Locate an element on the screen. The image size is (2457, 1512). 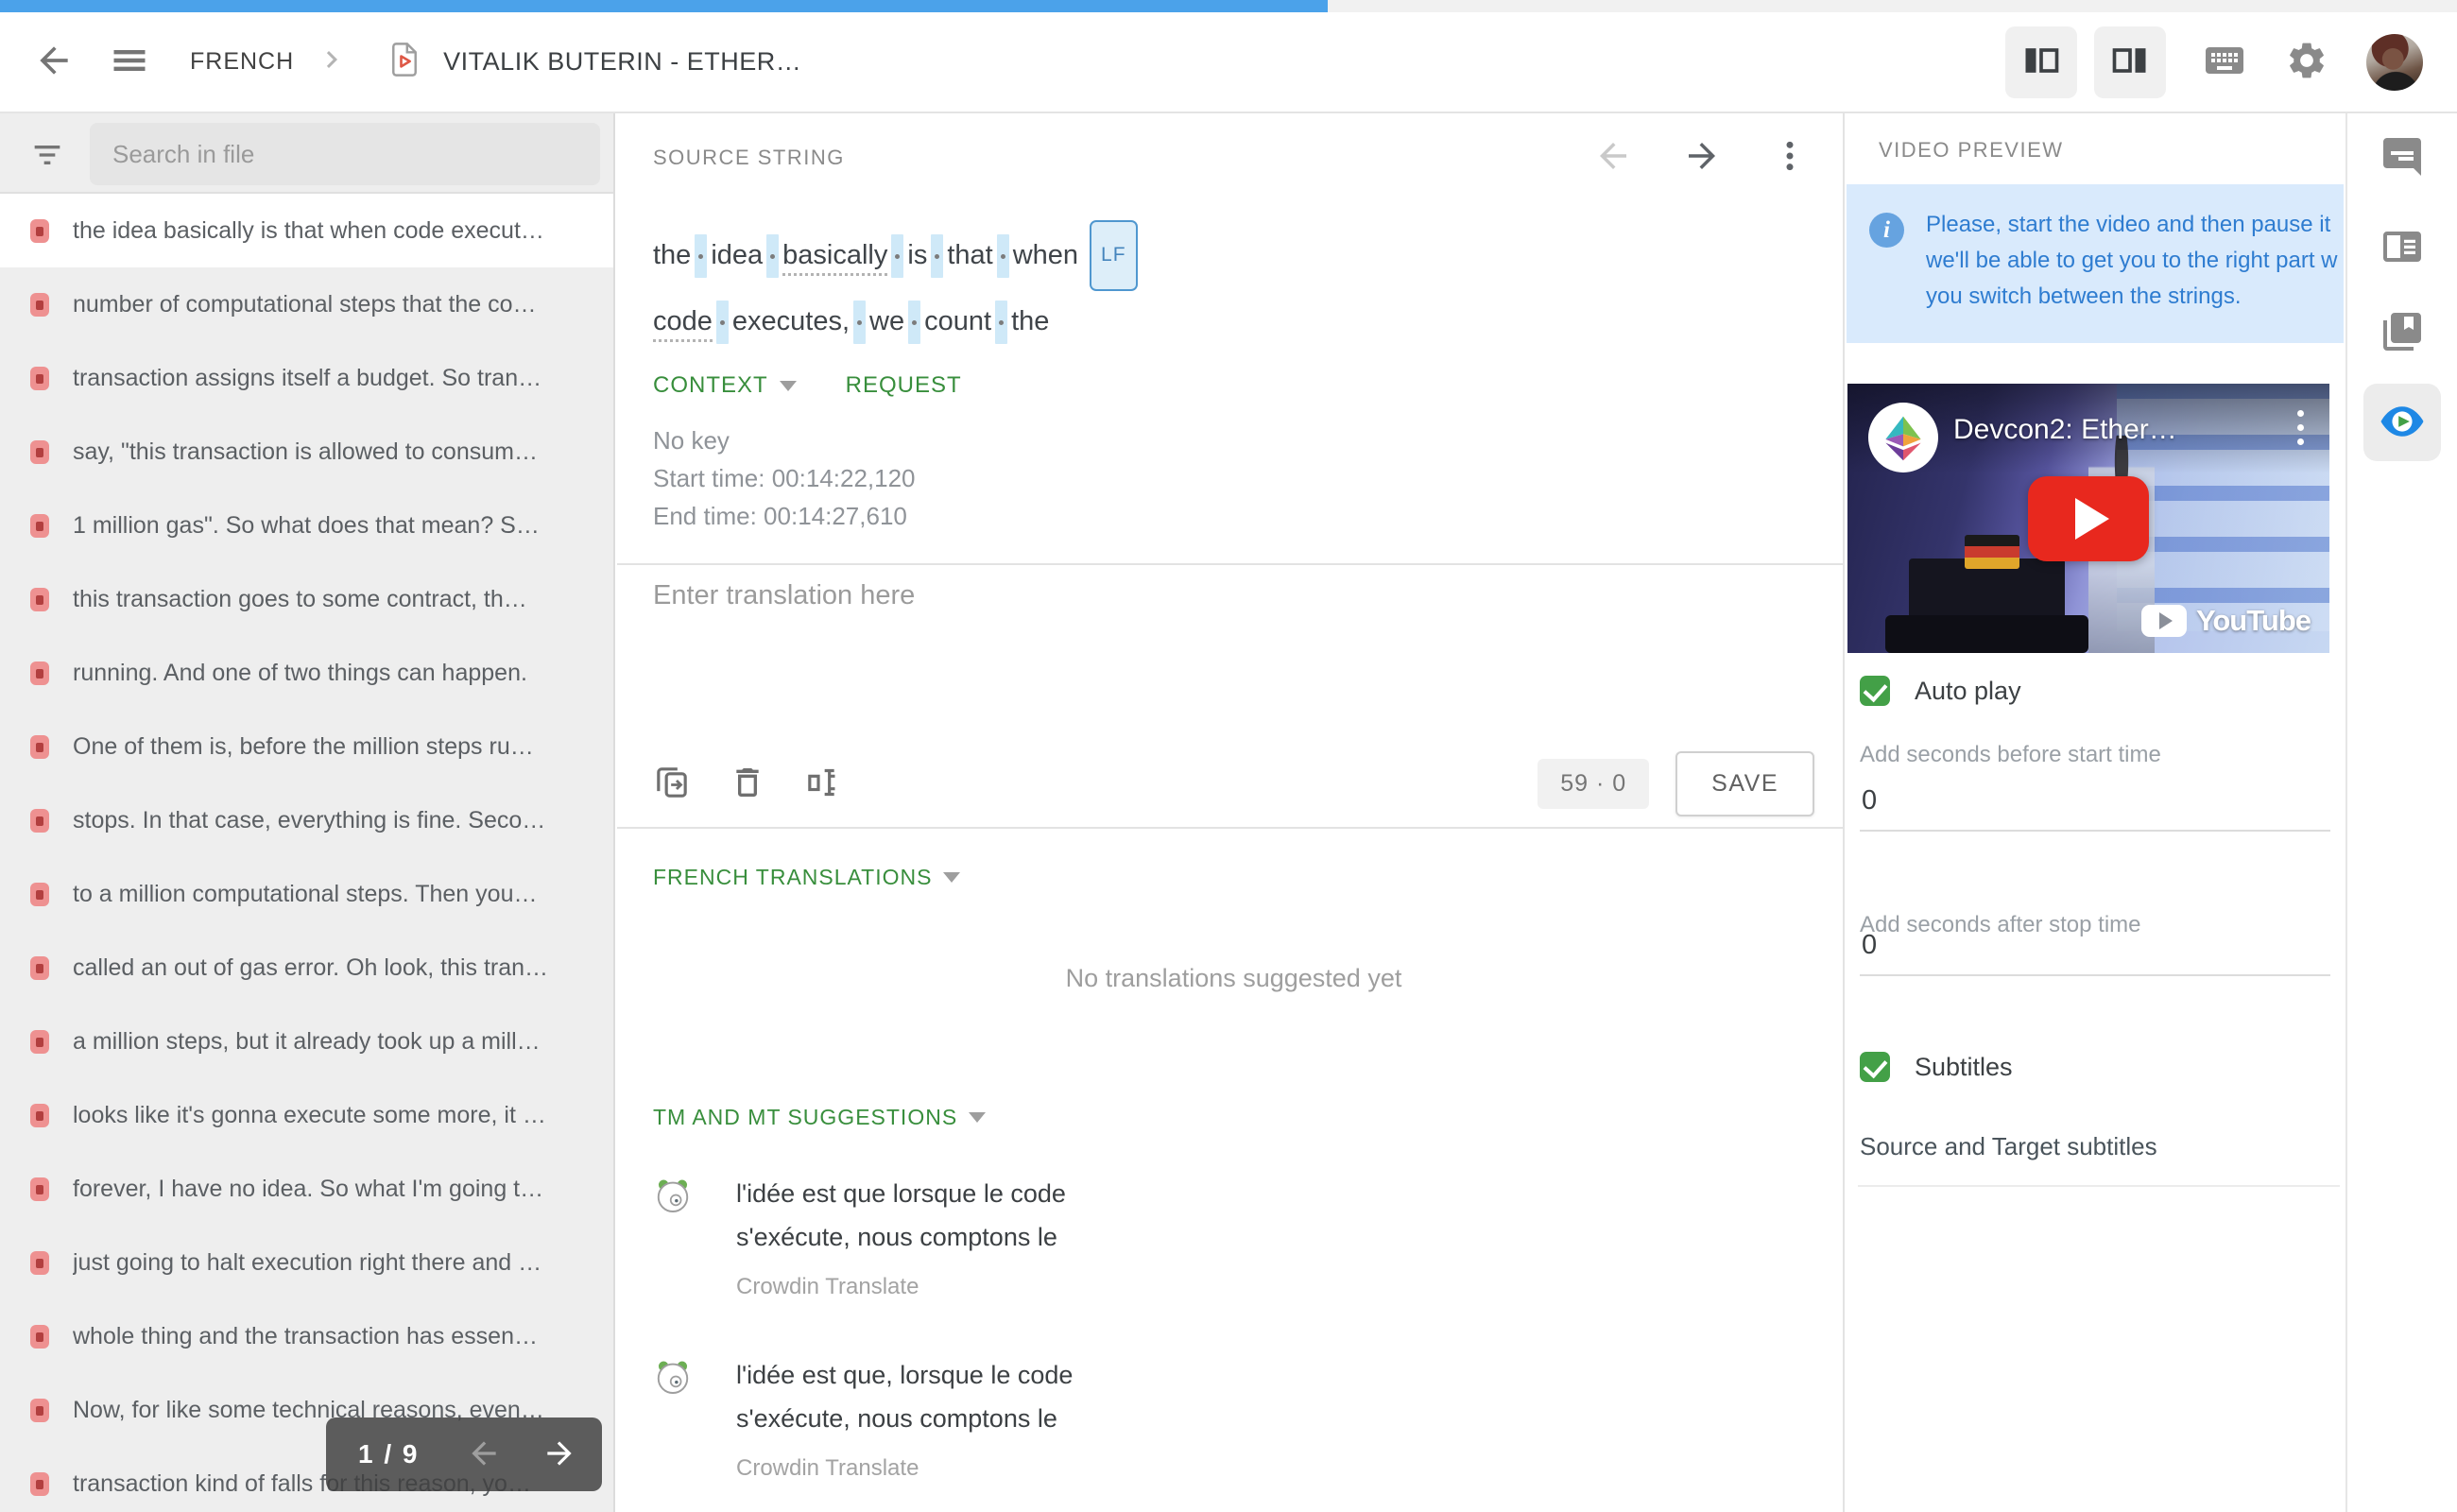
breadcrumb-language: FRENCH is located at coordinates (242, 62).